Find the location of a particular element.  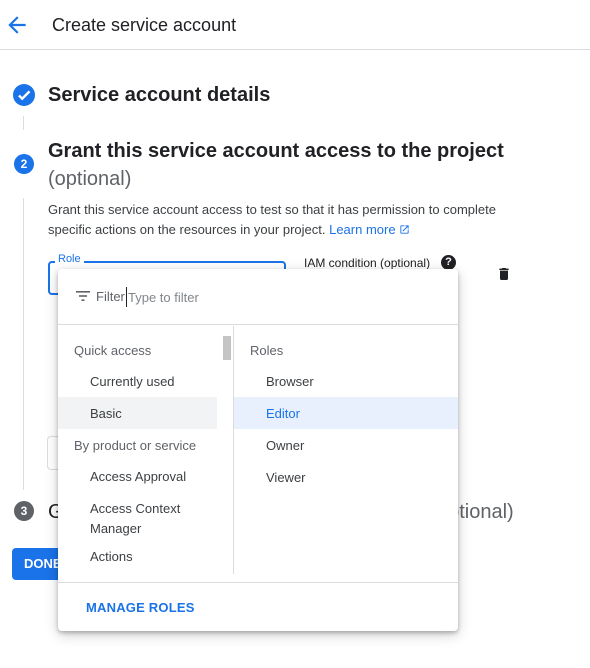

iam-condition-label: IAM condition (optional) is located at coordinates (367, 263).